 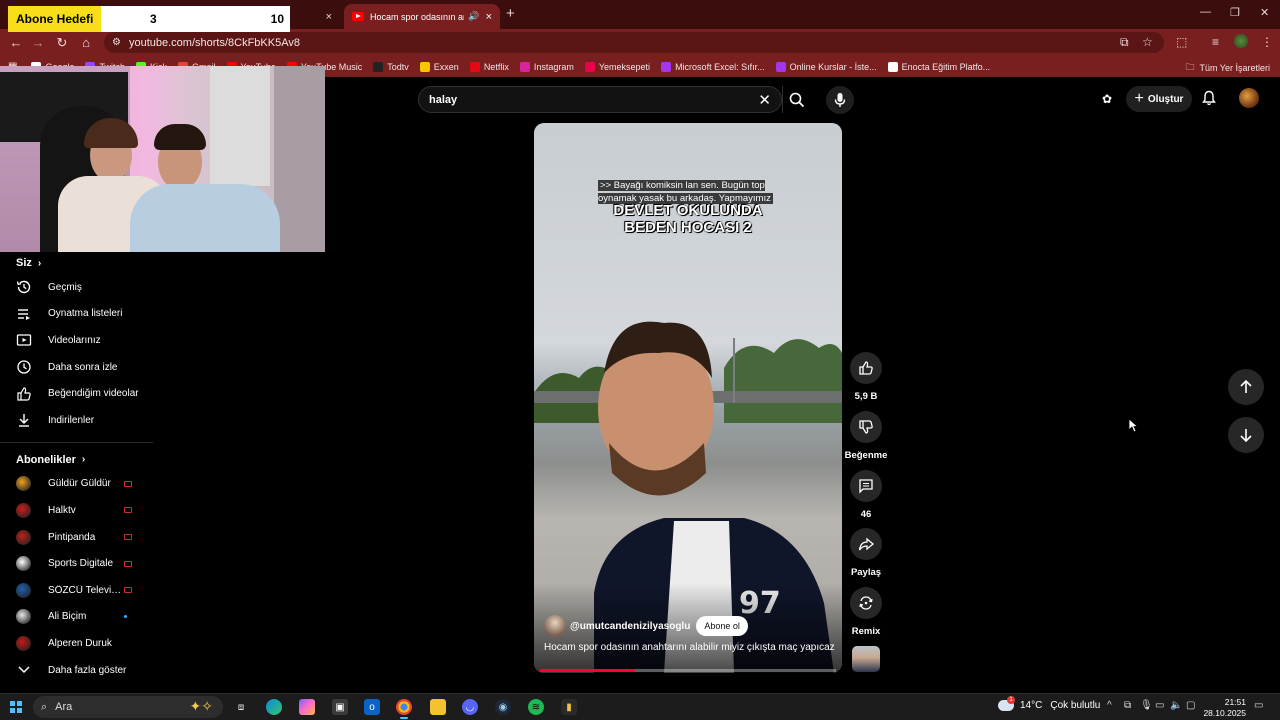 I want to click on volume-icon: 🔈, so click(x=1176, y=705).